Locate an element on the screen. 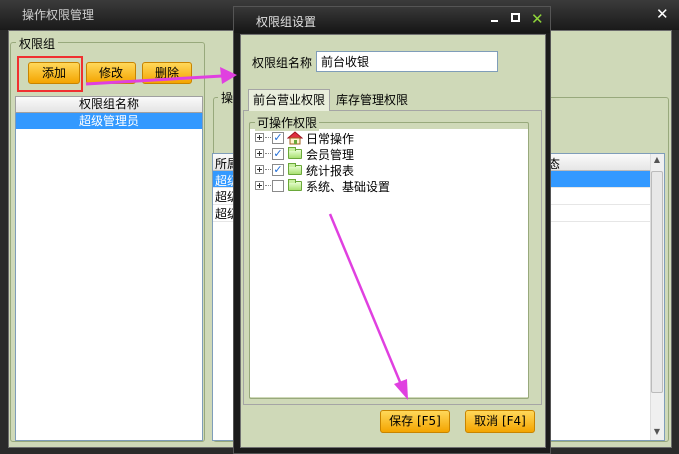 The height and width of the screenshot is (454, 679). perm-group-list-row: 超级管理员 is located at coordinates (109, 121).